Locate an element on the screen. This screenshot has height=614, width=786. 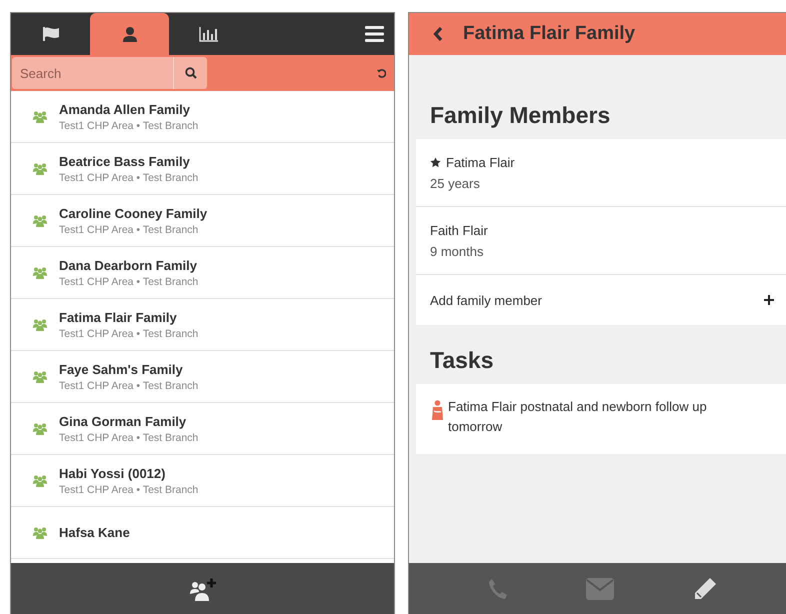
tab is located at coordinates (129, 34).